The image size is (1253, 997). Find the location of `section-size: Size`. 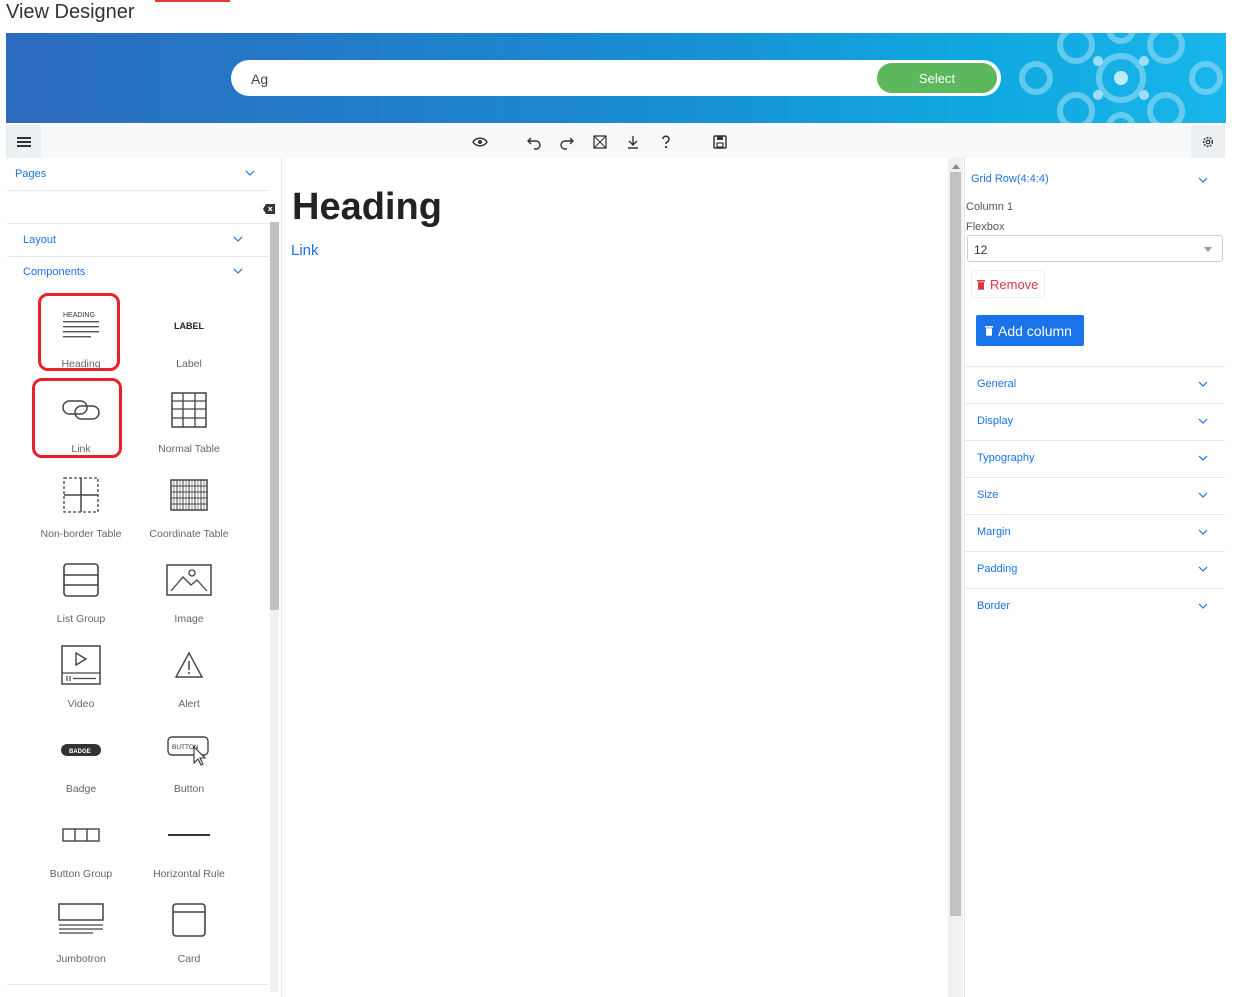

section-size: Size is located at coordinates (1095, 496).